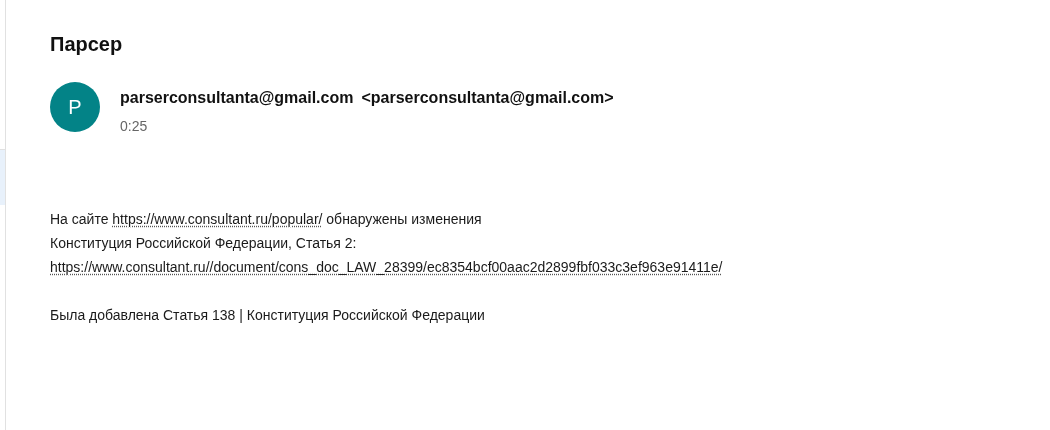  I want to click on sender-avatar: P, so click(75, 107).